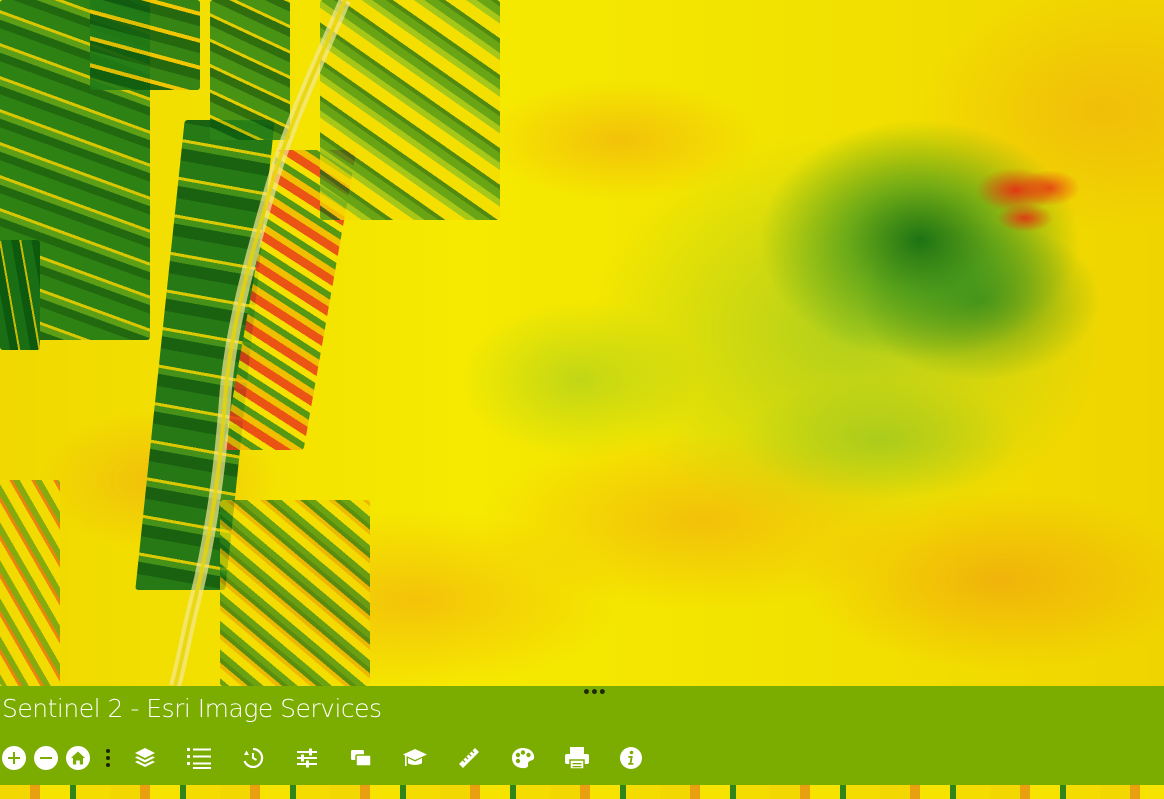 Image resolution: width=1164 pixels, height=799 pixels. I want to click on legend-button, so click(199, 758).